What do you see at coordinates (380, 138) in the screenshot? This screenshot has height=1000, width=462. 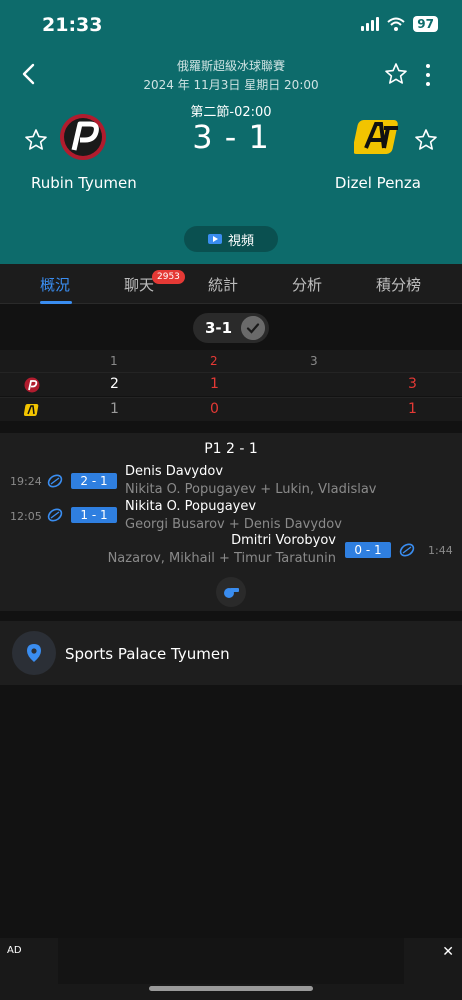 I see `dizel-penza-logo` at bounding box center [380, 138].